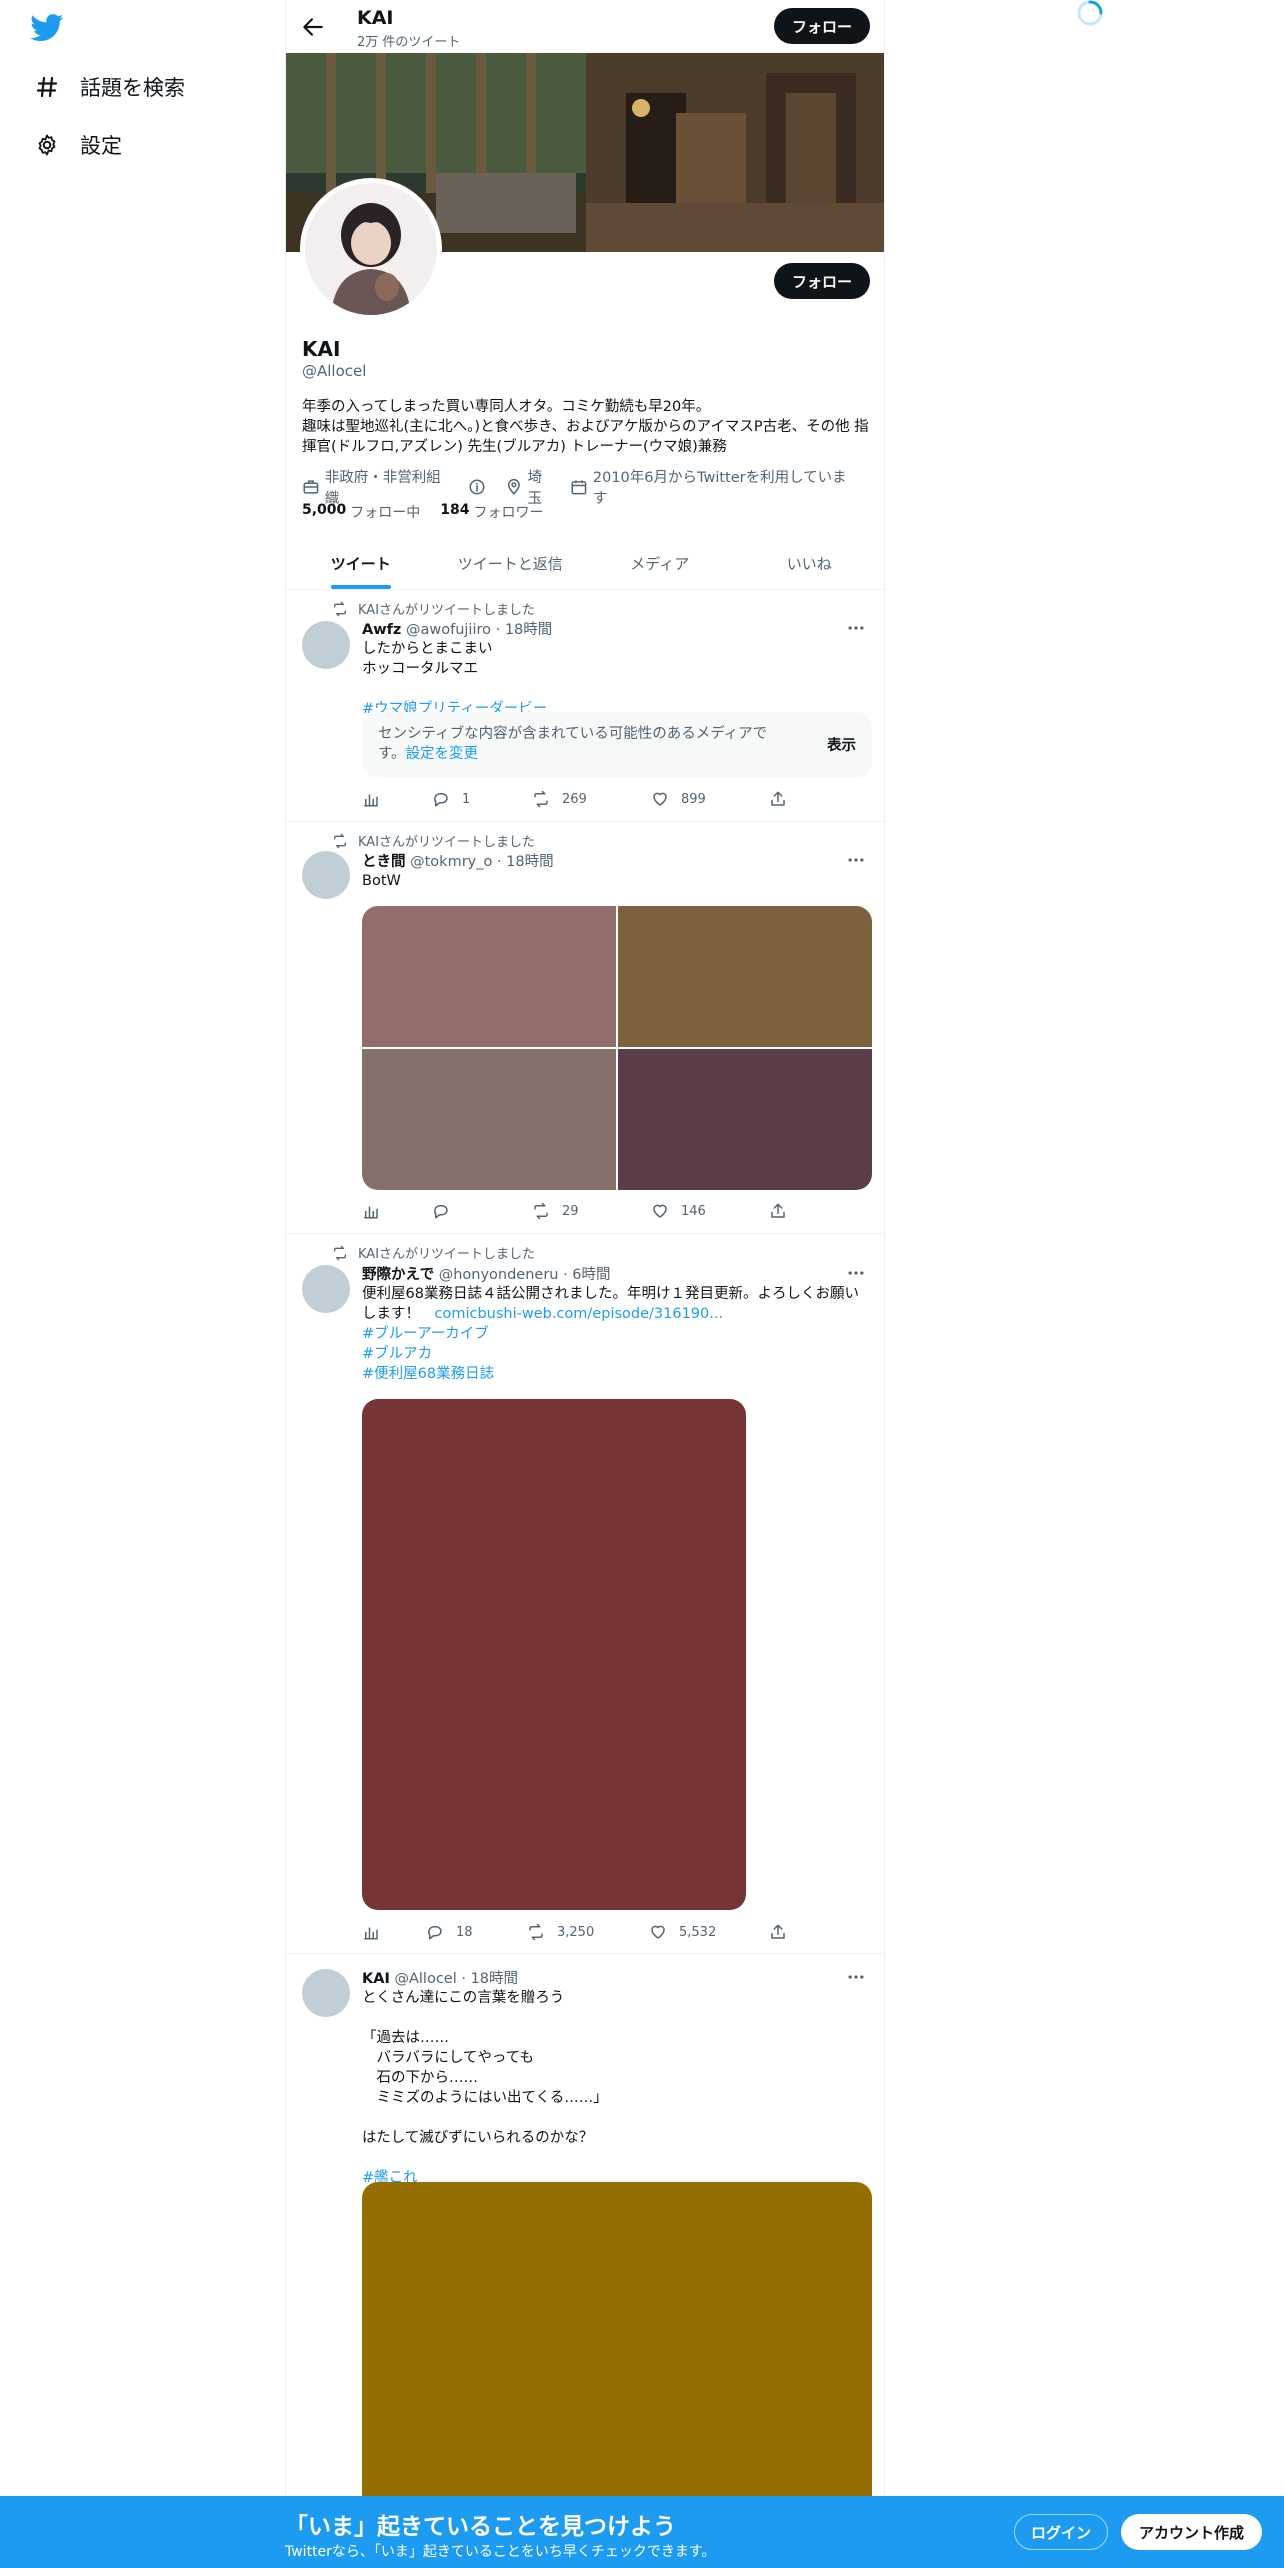 The height and width of the screenshot is (2568, 1284). Describe the element at coordinates (693, 1211) in the screenshot. I see `like-count: 146` at that location.